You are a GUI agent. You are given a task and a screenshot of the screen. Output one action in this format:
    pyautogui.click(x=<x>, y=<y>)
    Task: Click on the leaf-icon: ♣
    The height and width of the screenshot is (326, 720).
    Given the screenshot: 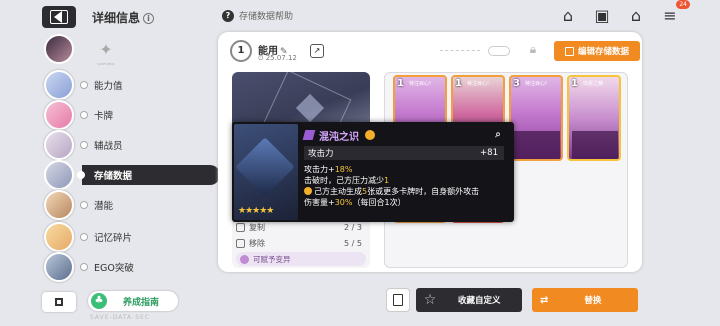 What is the action you would take?
    pyautogui.click(x=99, y=301)
    